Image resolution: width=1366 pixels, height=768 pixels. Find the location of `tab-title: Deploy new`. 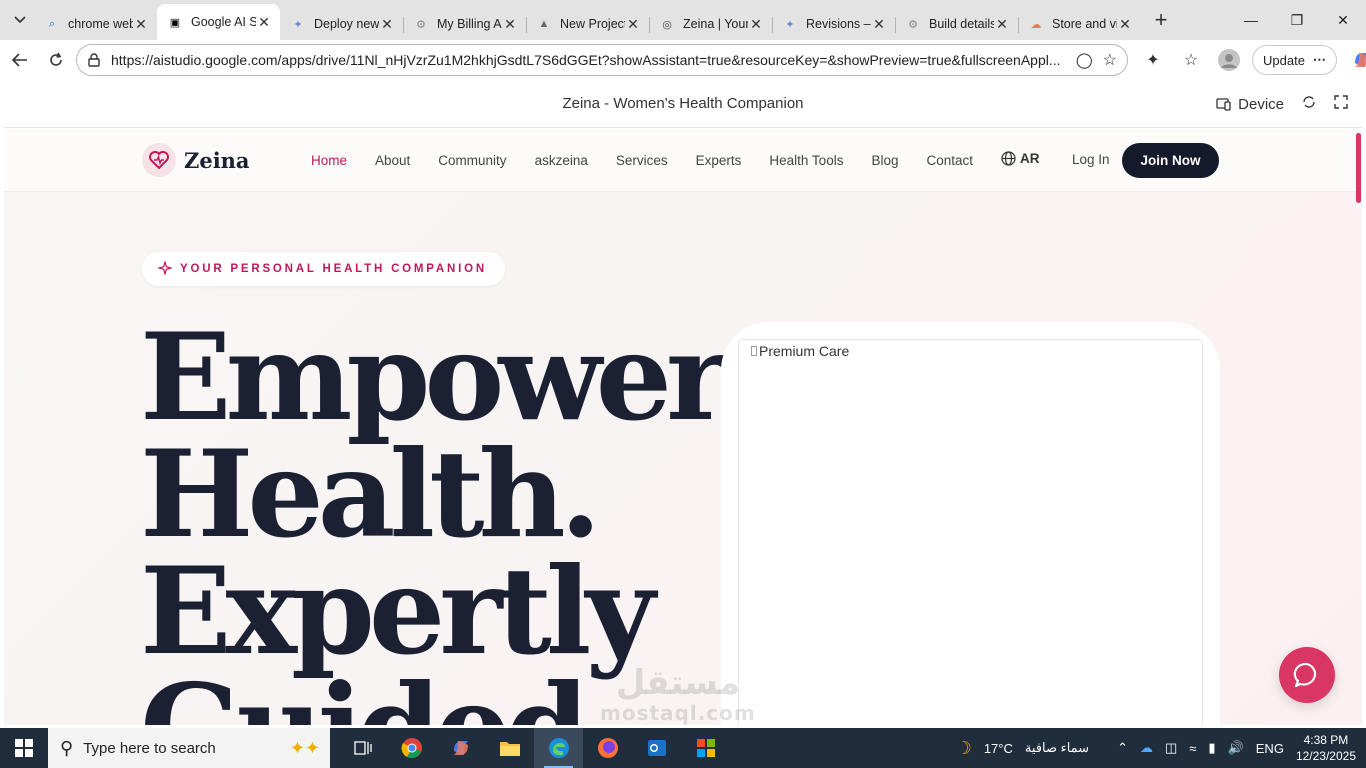

tab-title: Deploy new is located at coordinates (346, 24).